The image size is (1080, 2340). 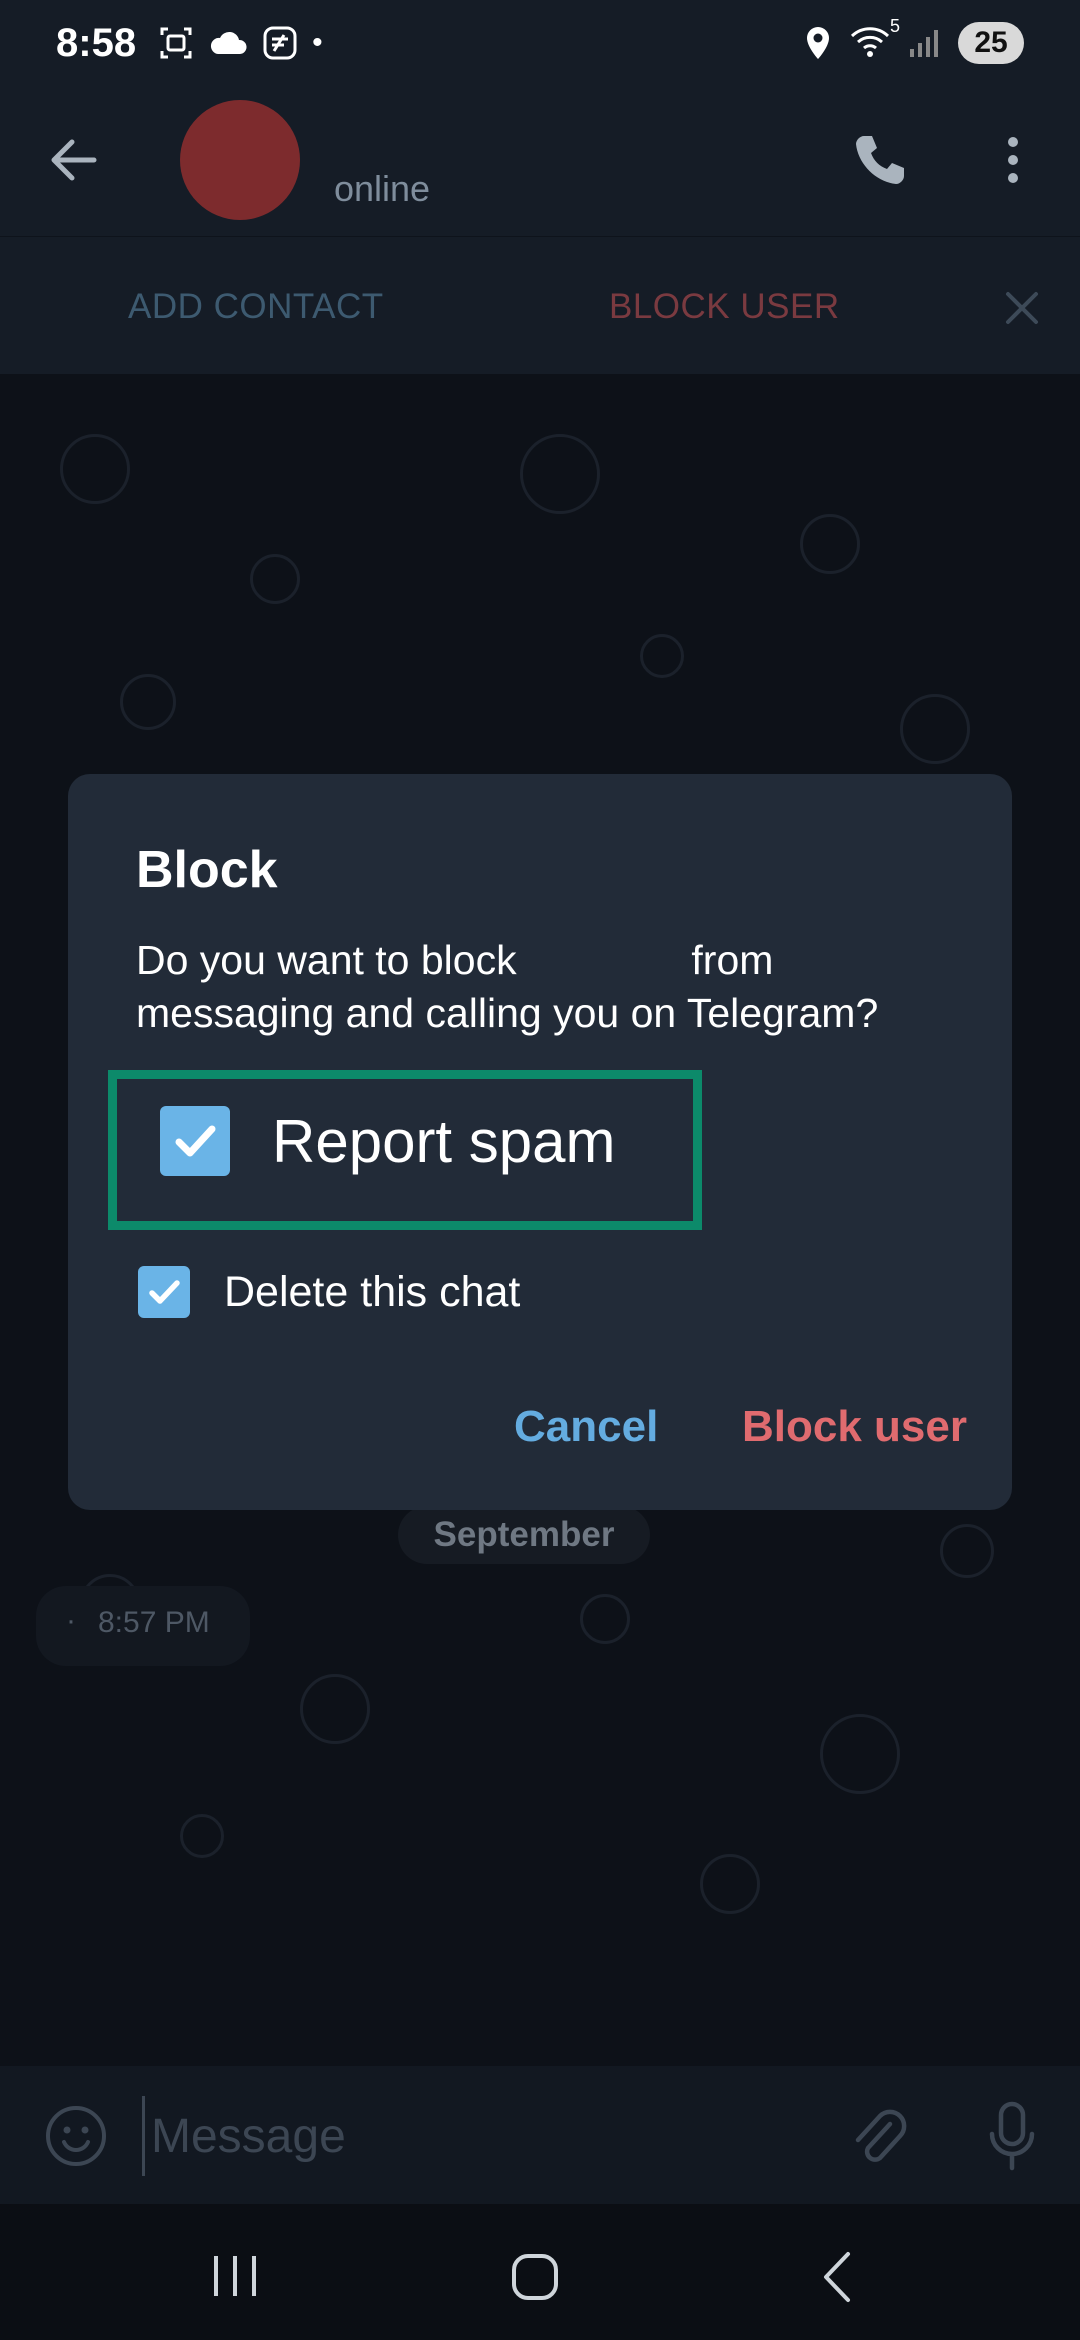 I want to click on status-right-icons: 5 25, so click(x=914, y=40).